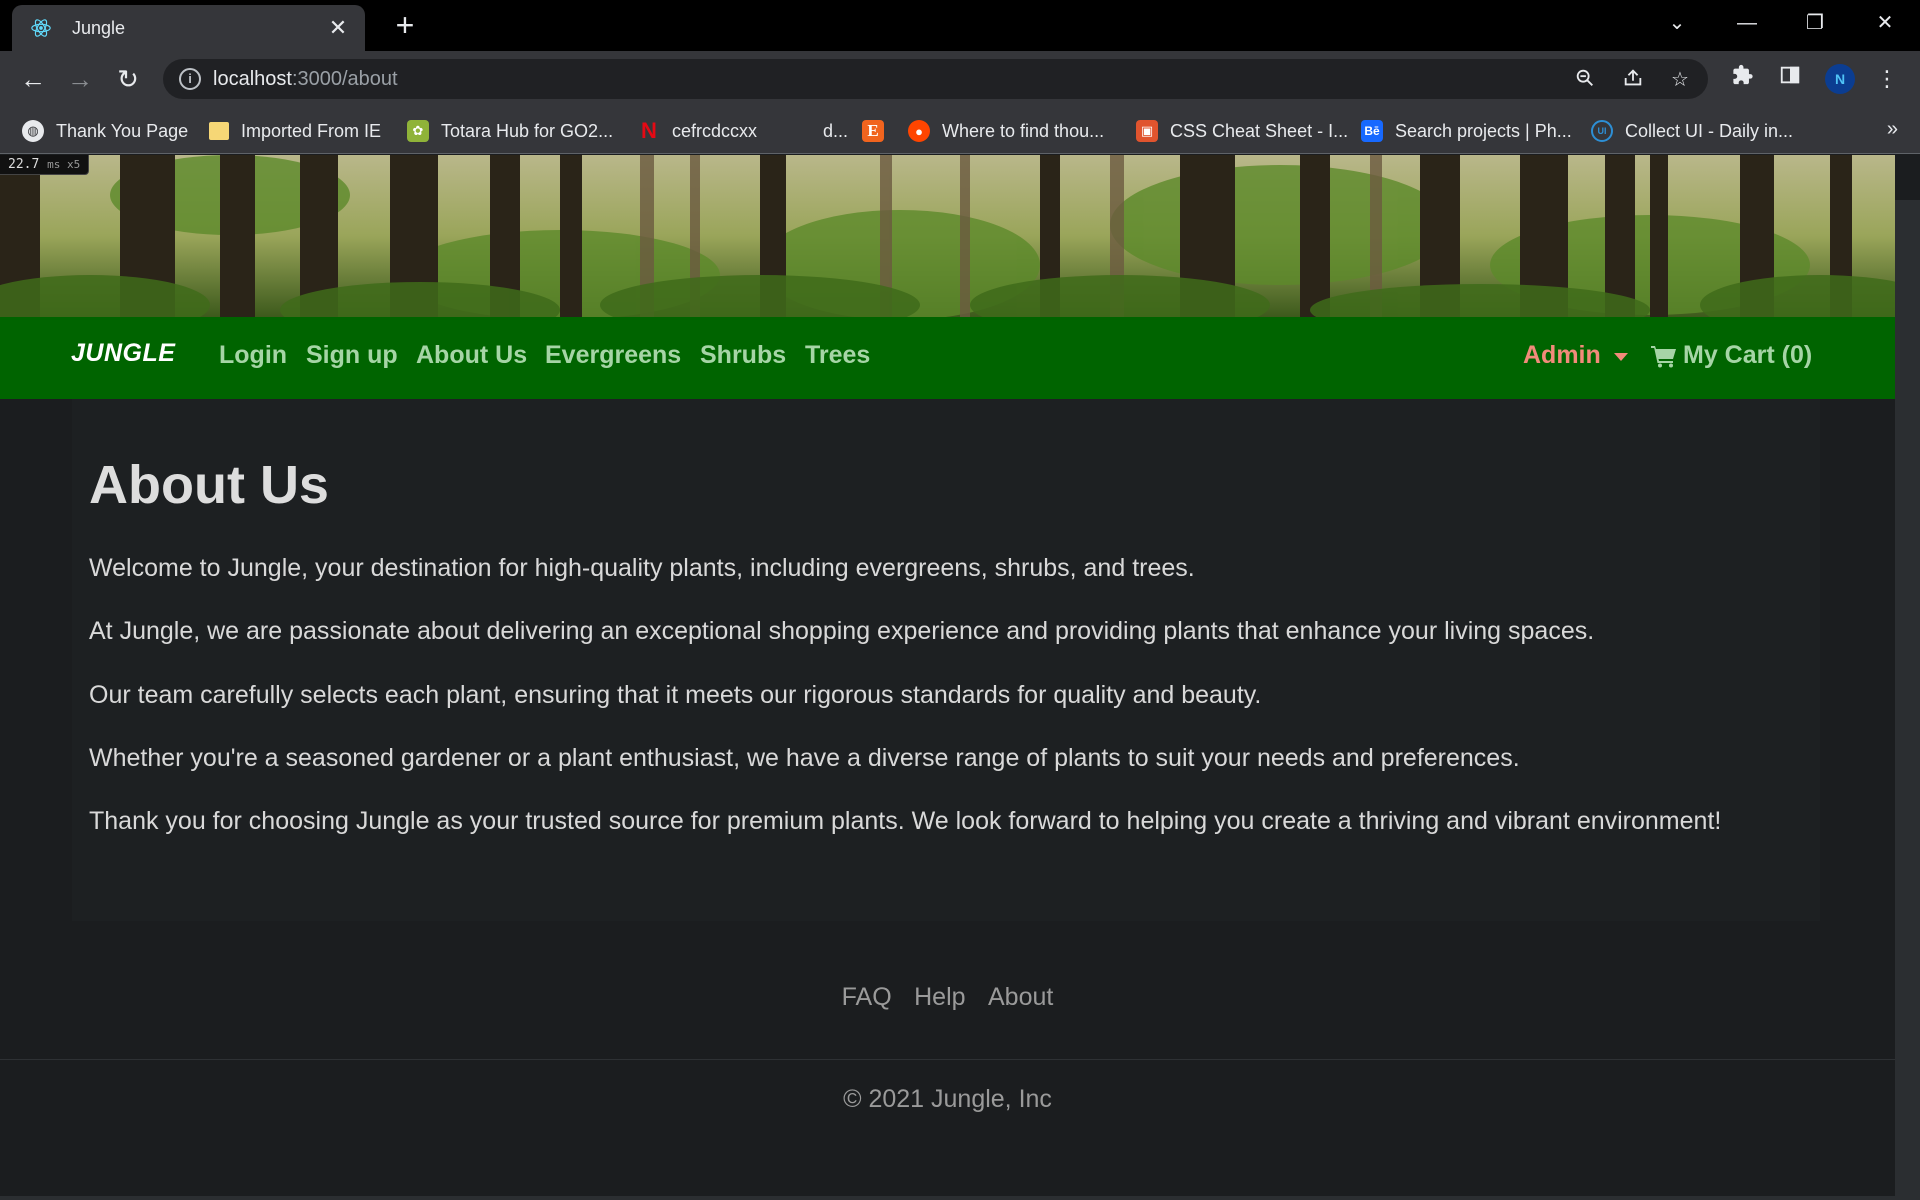 This screenshot has width=1920, height=1200. I want to click on collectui-icon: UI, so click(1602, 131).